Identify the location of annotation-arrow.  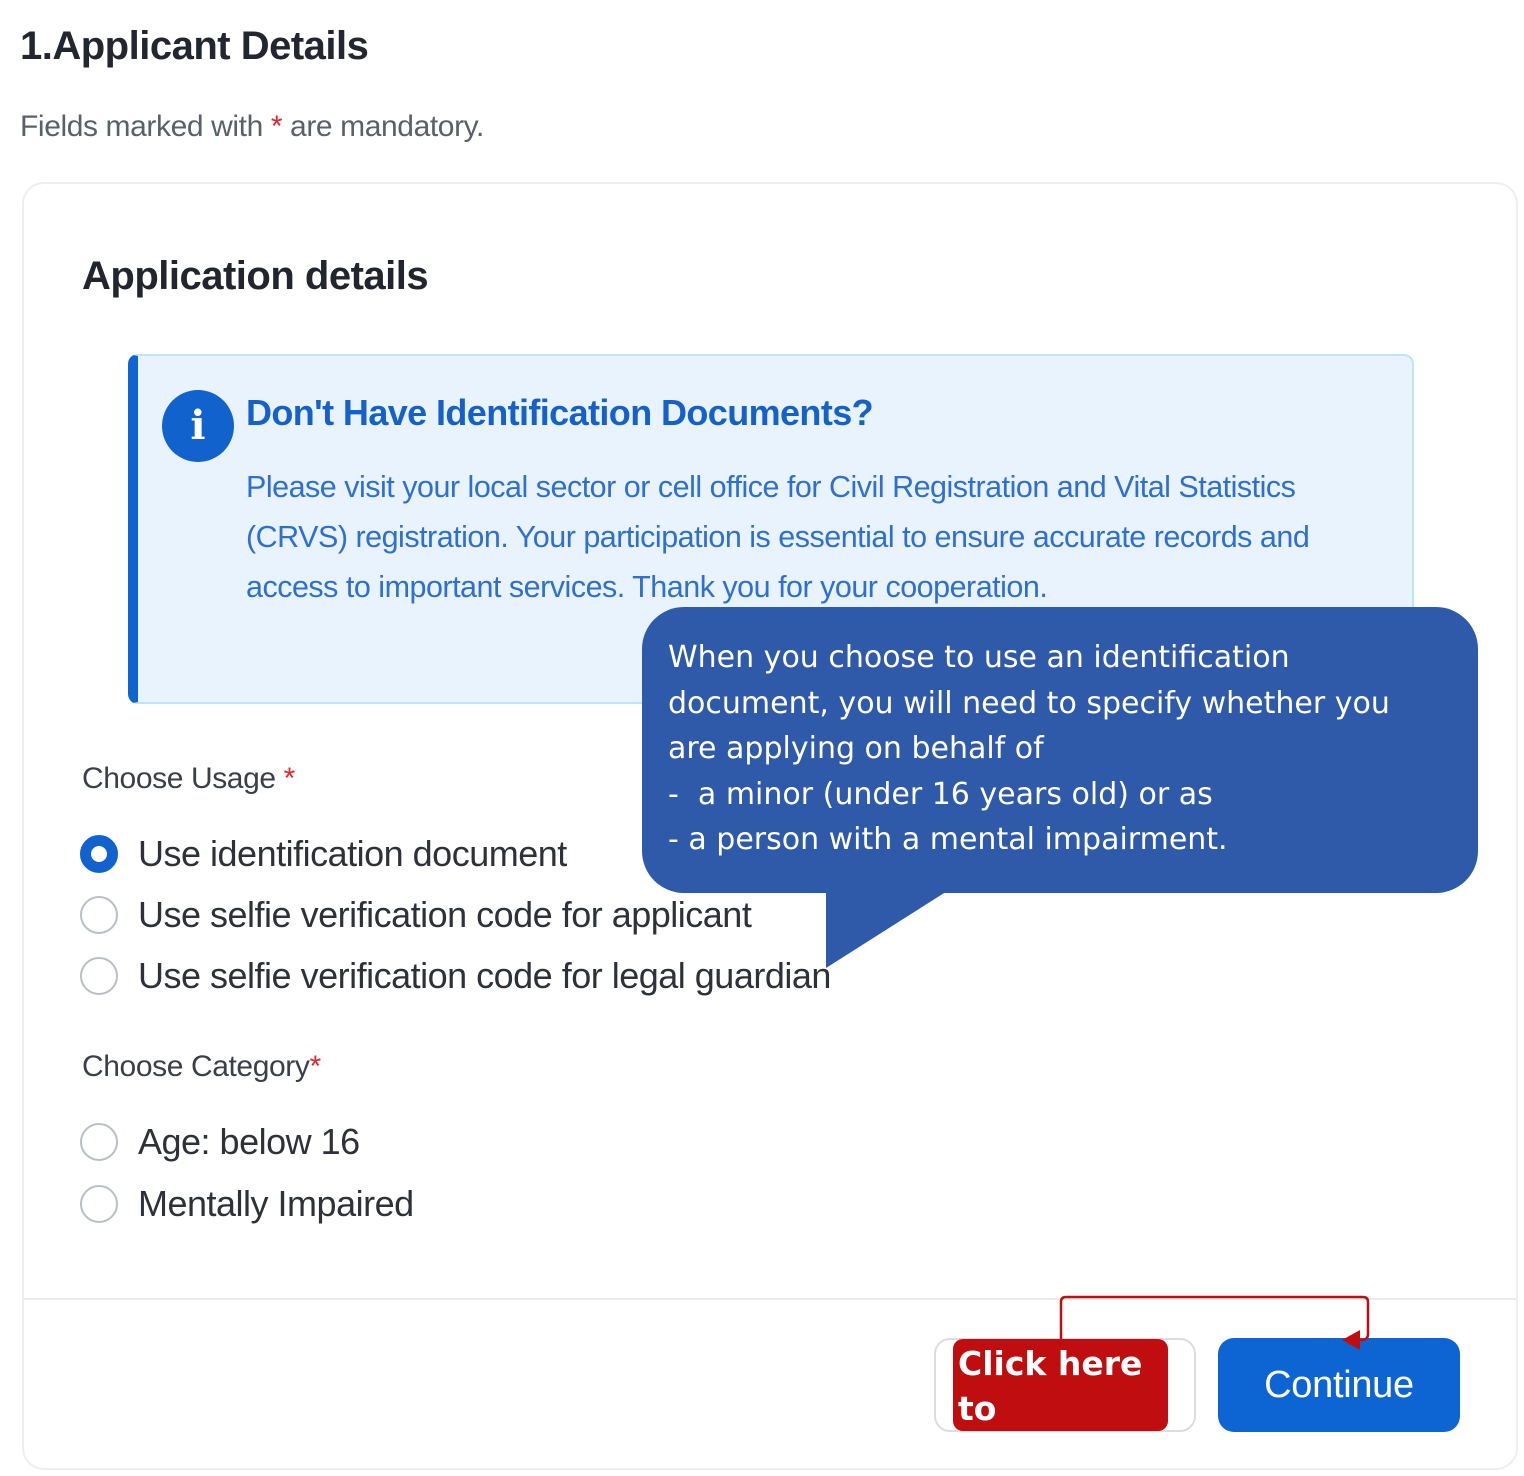
(1214, 1322).